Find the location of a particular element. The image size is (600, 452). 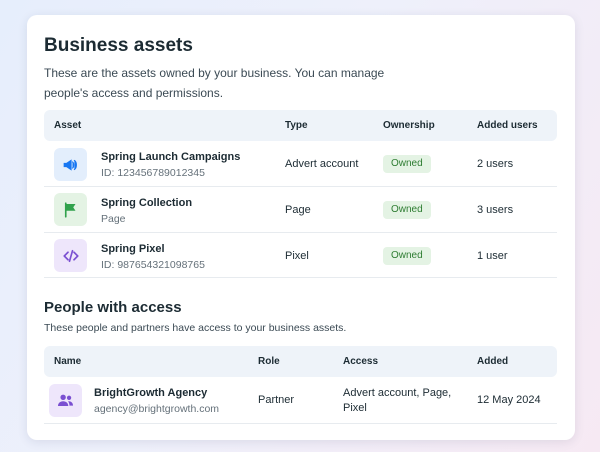

asset-name: Spring Launch Campaigns is located at coordinates (170, 157).